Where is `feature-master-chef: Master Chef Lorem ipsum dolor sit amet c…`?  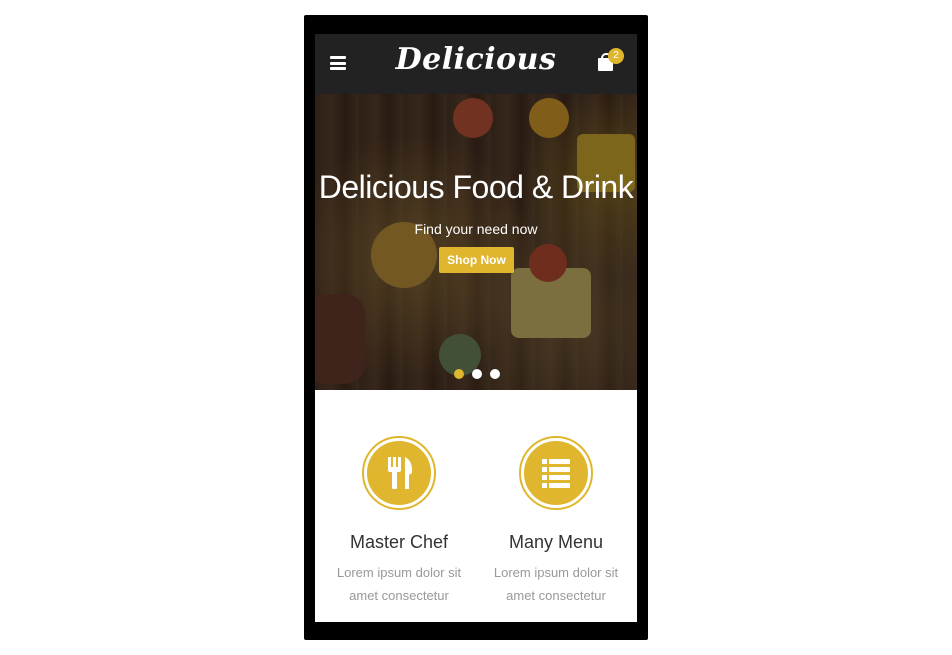 feature-master-chef: Master Chef Lorem ipsum dolor sit amet c… is located at coordinates (399, 521).